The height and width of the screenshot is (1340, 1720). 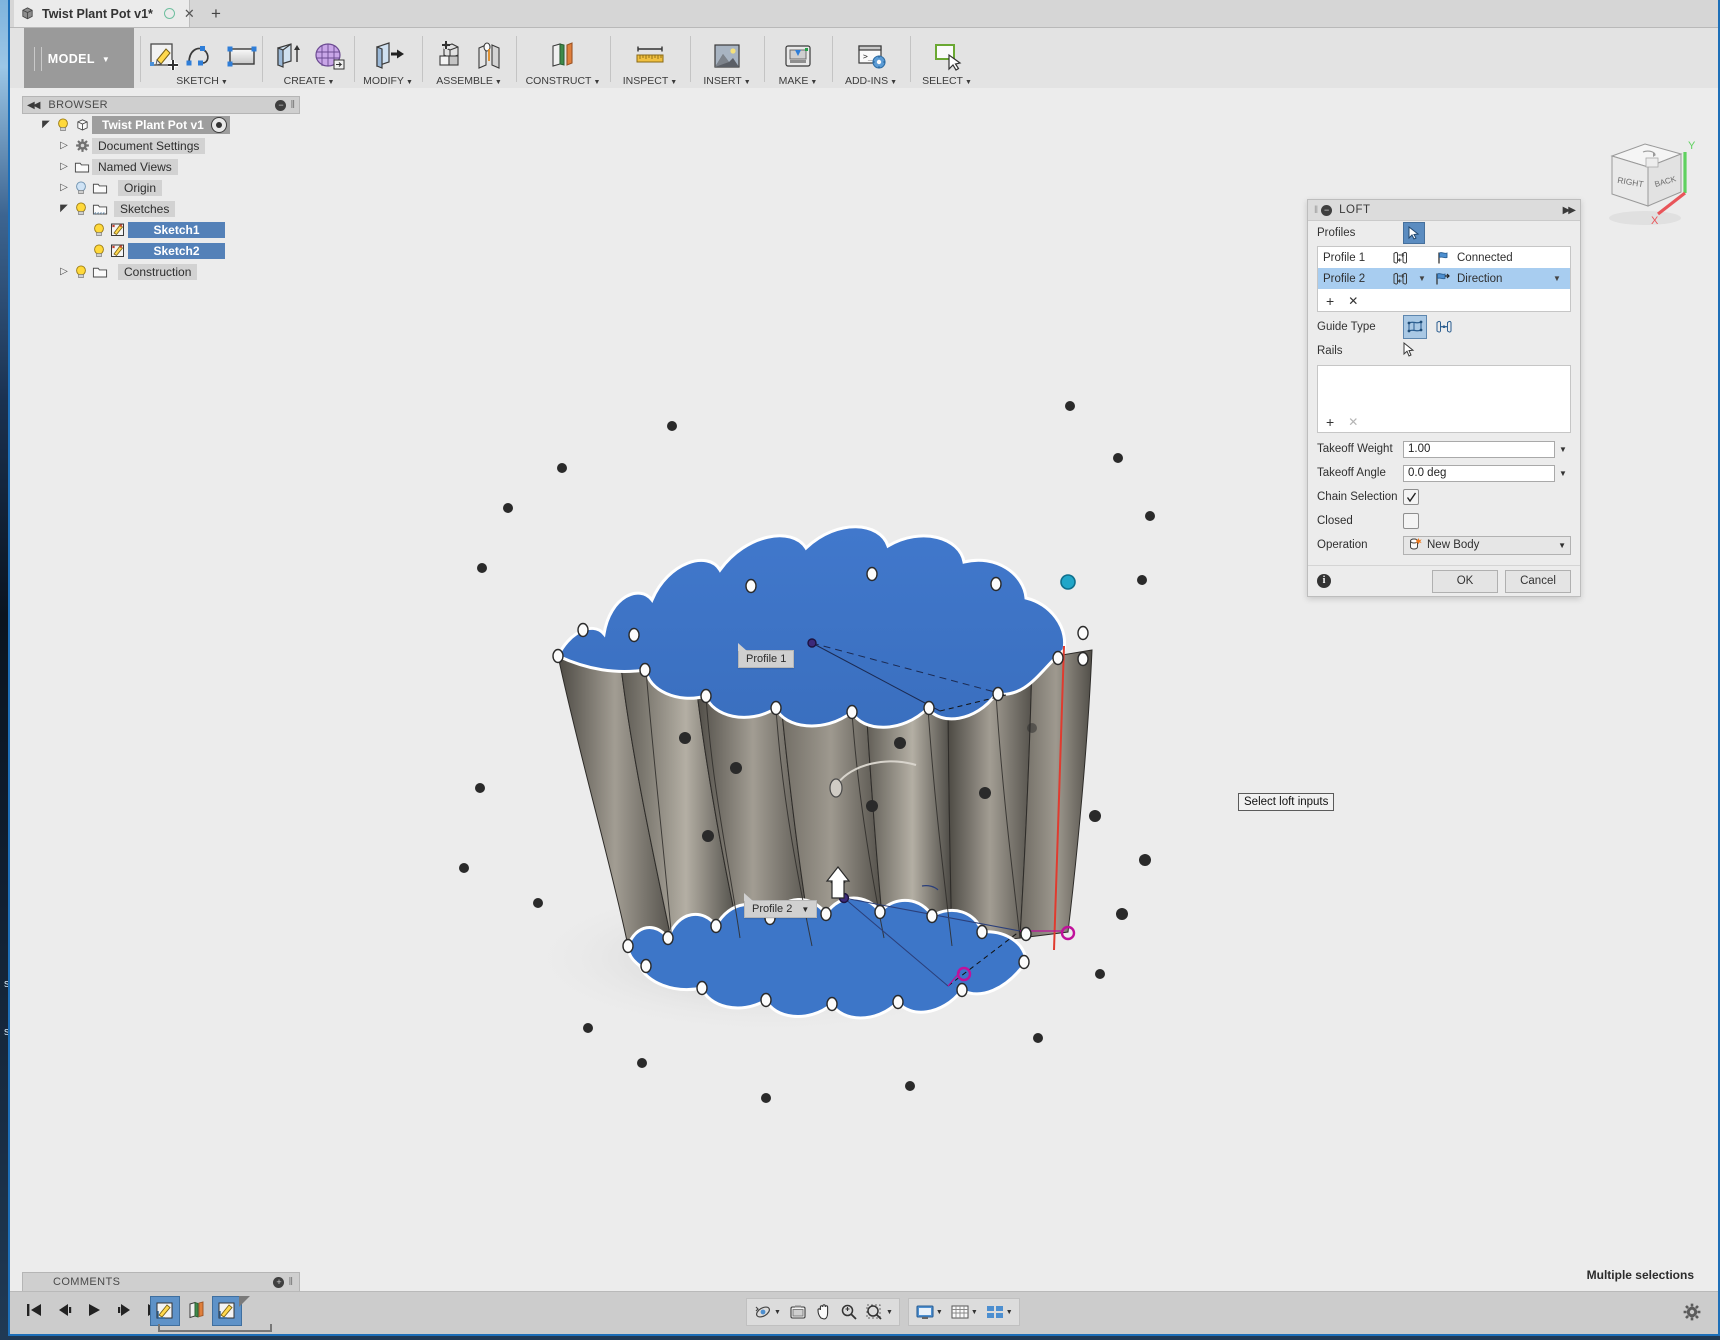 I want to click on view-cube: RIGHT BACK Y X, so click(x=1648, y=179).